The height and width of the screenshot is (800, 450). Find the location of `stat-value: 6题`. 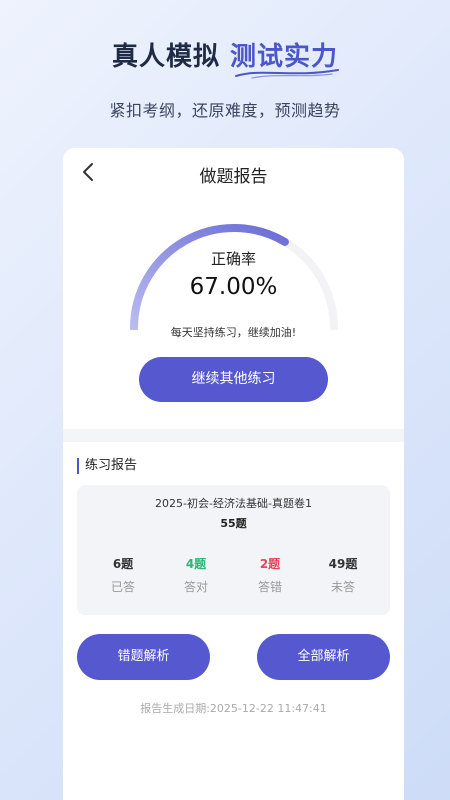

stat-value: 6题 is located at coordinates (123, 564).